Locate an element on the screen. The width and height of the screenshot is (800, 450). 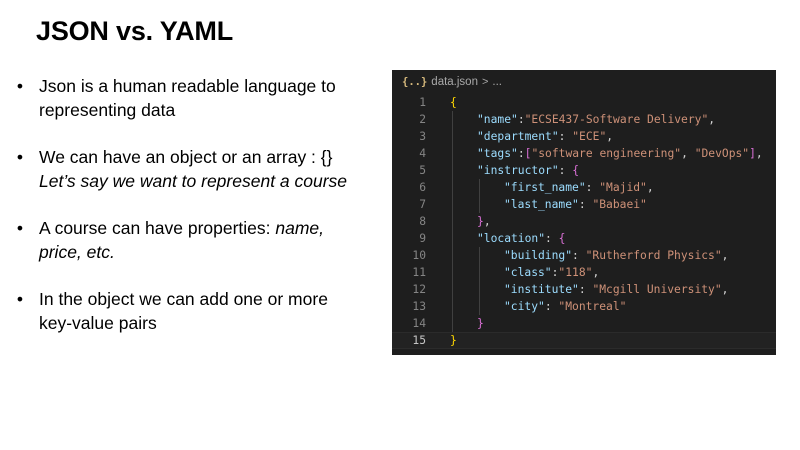
code-content: "location": { is located at coordinates (521, 238).